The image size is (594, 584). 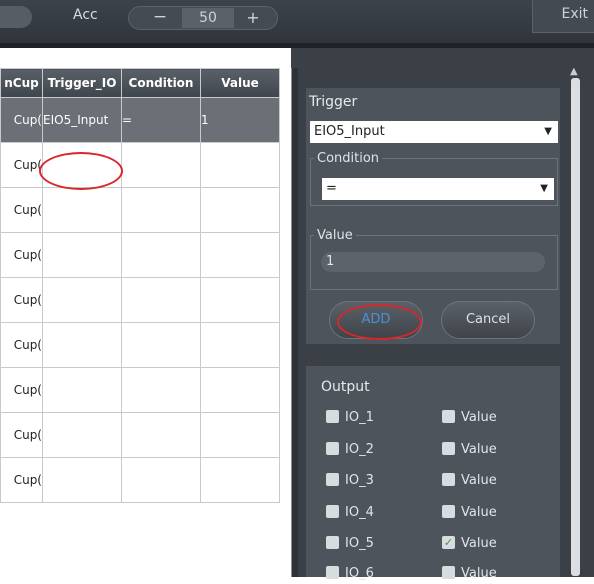 I want to click on output-io-5-checkbox: ✓ IO_5, so click(x=350, y=545).